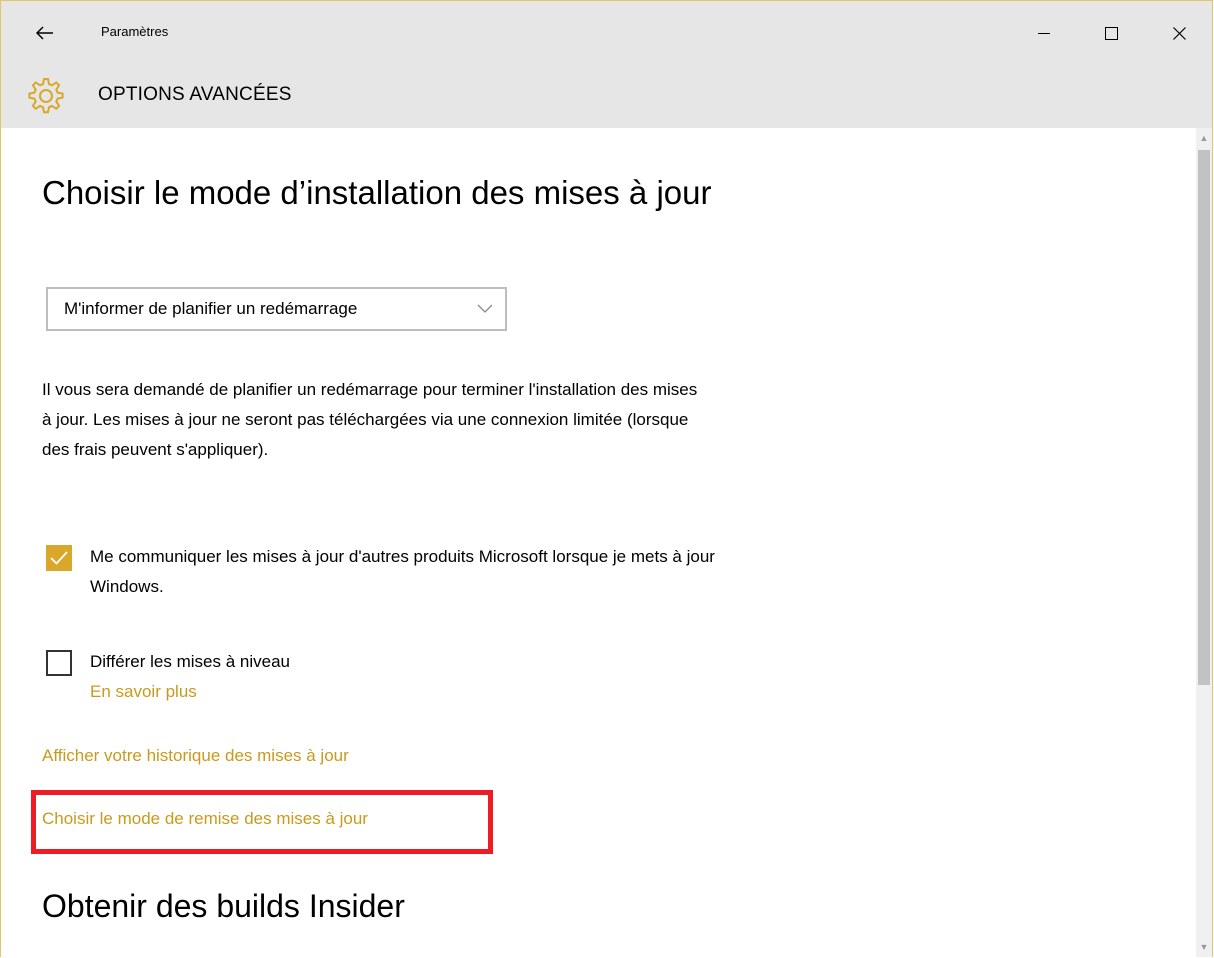  I want to click on arrow-left-icon, so click(44, 33).